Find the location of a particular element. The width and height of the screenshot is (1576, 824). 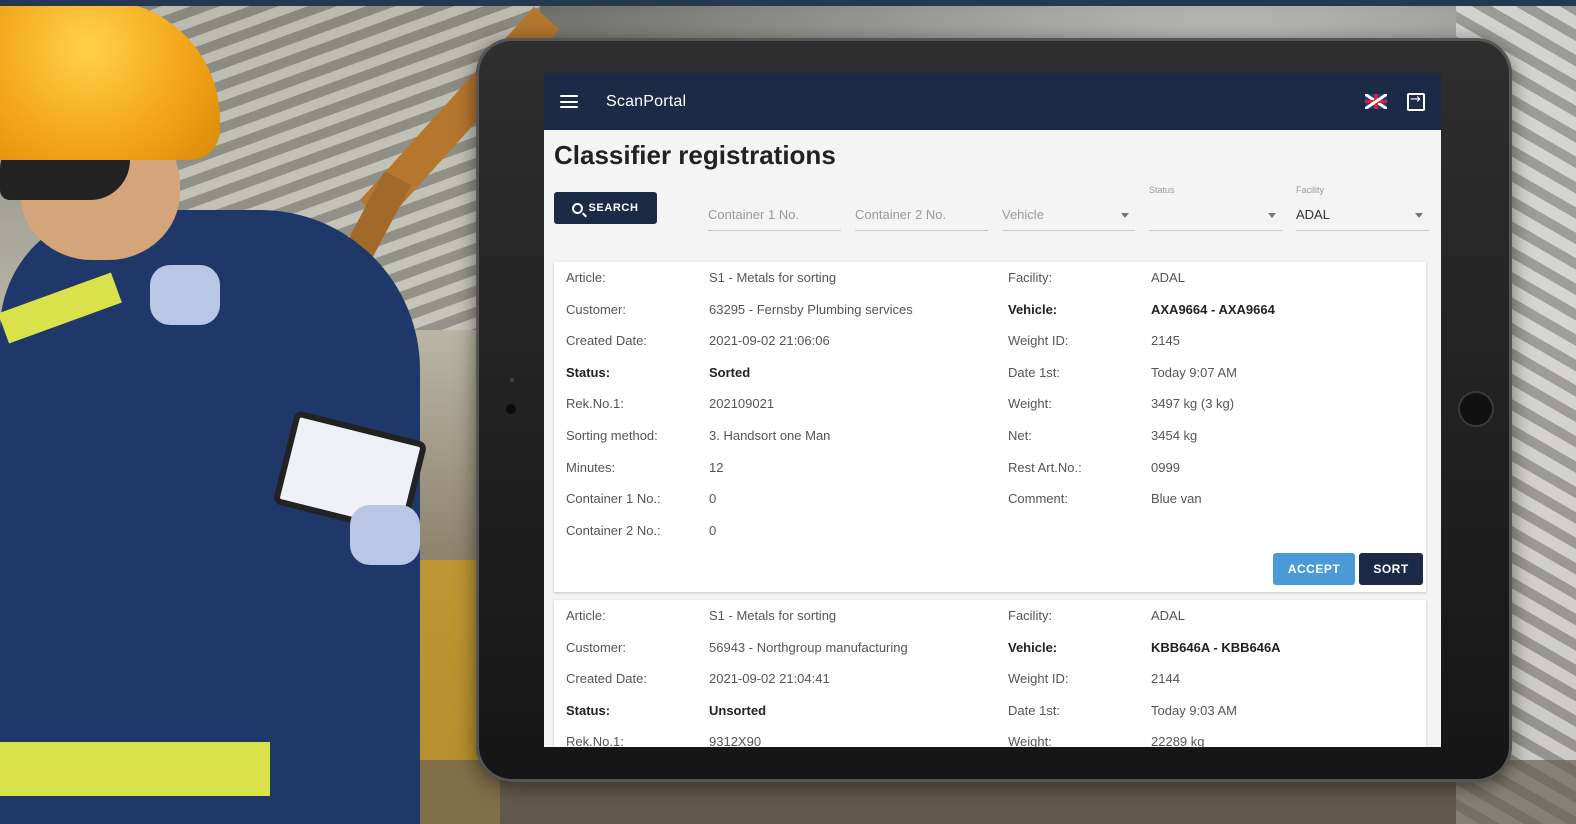

vehicle-placeholder: Vehicle is located at coordinates (1023, 214).